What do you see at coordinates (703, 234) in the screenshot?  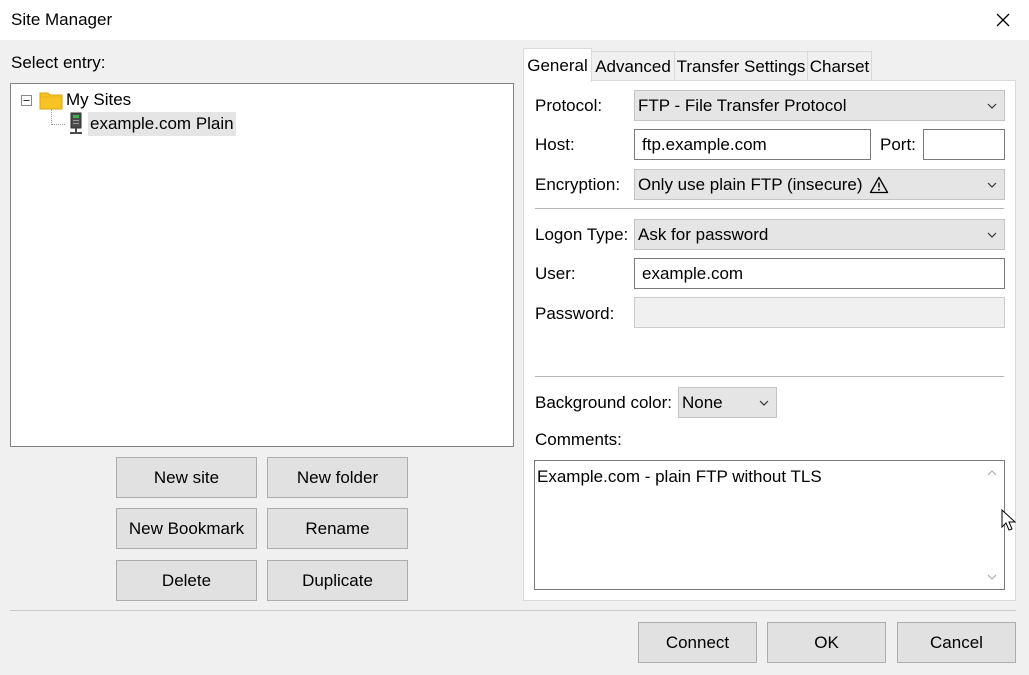 I see `logon-type-value: Ask for password` at bounding box center [703, 234].